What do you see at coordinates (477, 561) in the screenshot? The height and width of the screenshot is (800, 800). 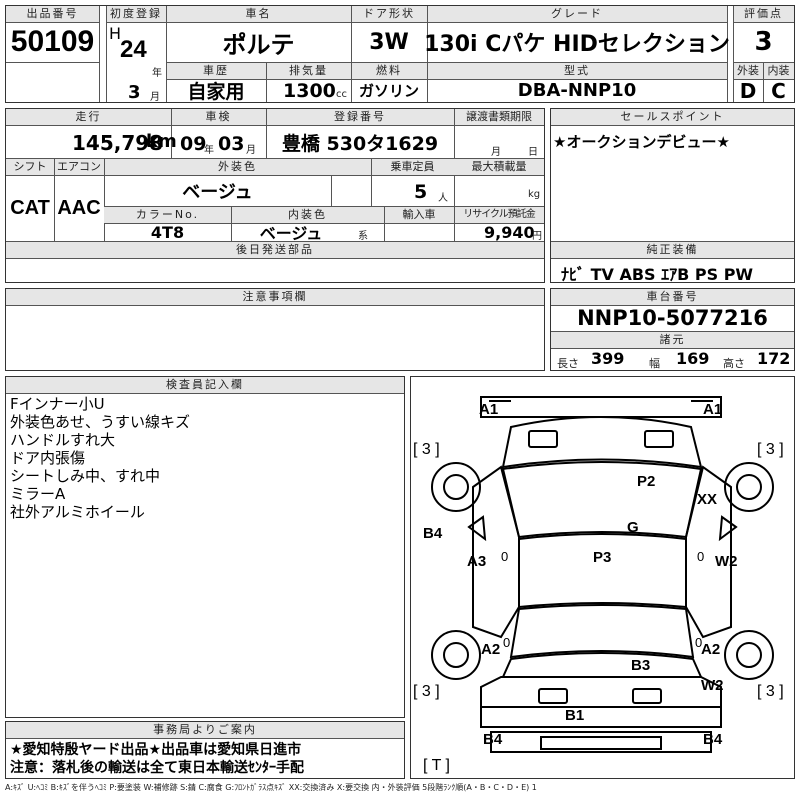 I see `damage-a3: A3` at bounding box center [477, 561].